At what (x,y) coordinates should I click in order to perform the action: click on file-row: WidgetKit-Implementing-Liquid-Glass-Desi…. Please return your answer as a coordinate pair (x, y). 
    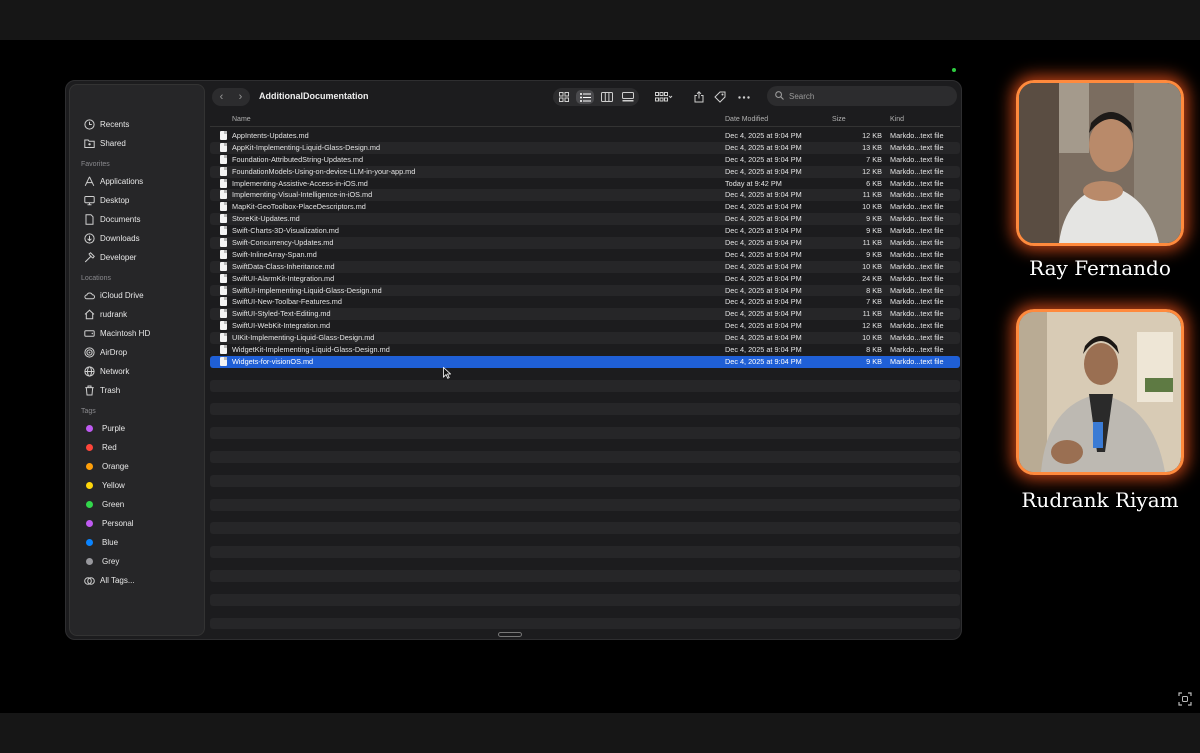
    Looking at the image, I should click on (585, 350).